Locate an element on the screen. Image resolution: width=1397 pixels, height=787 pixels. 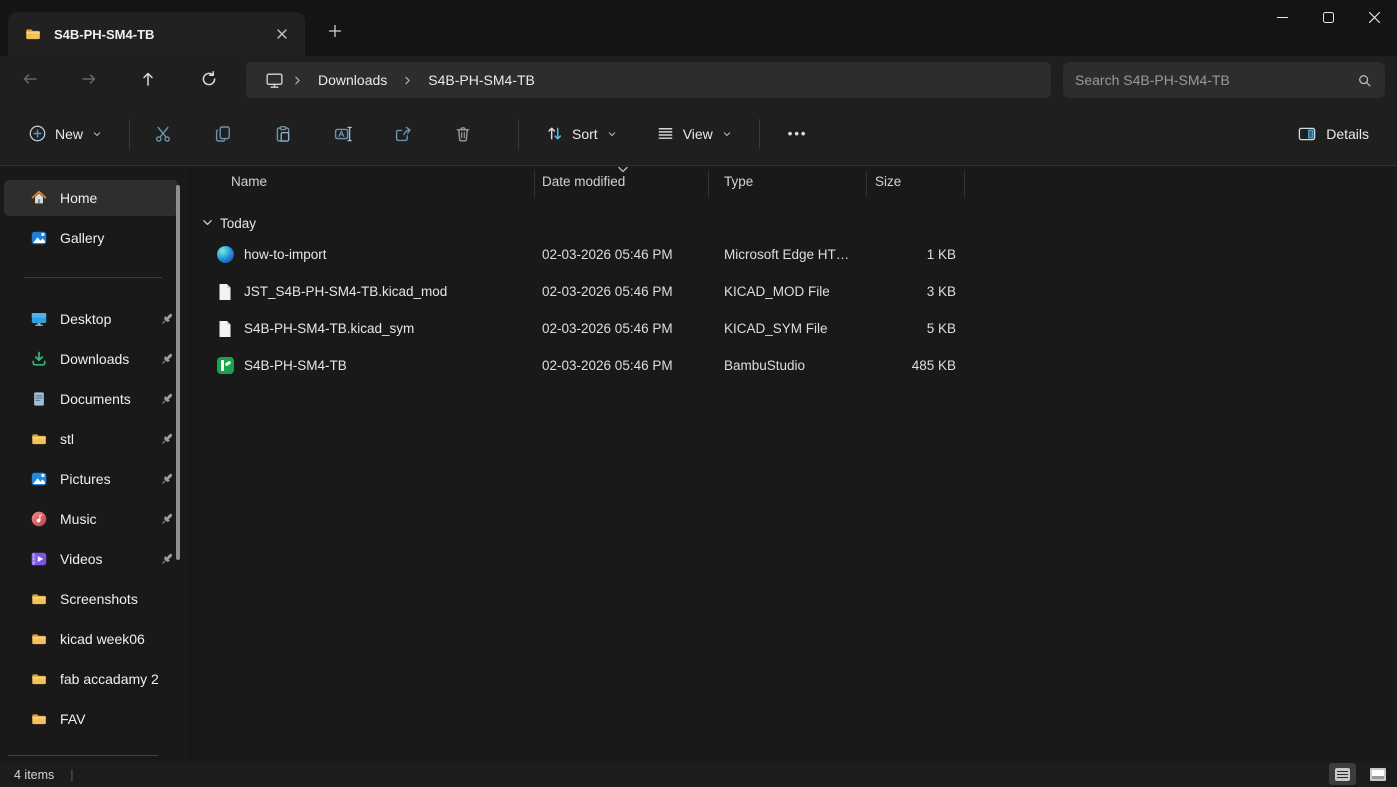
edge-icon is located at coordinates (225, 254).